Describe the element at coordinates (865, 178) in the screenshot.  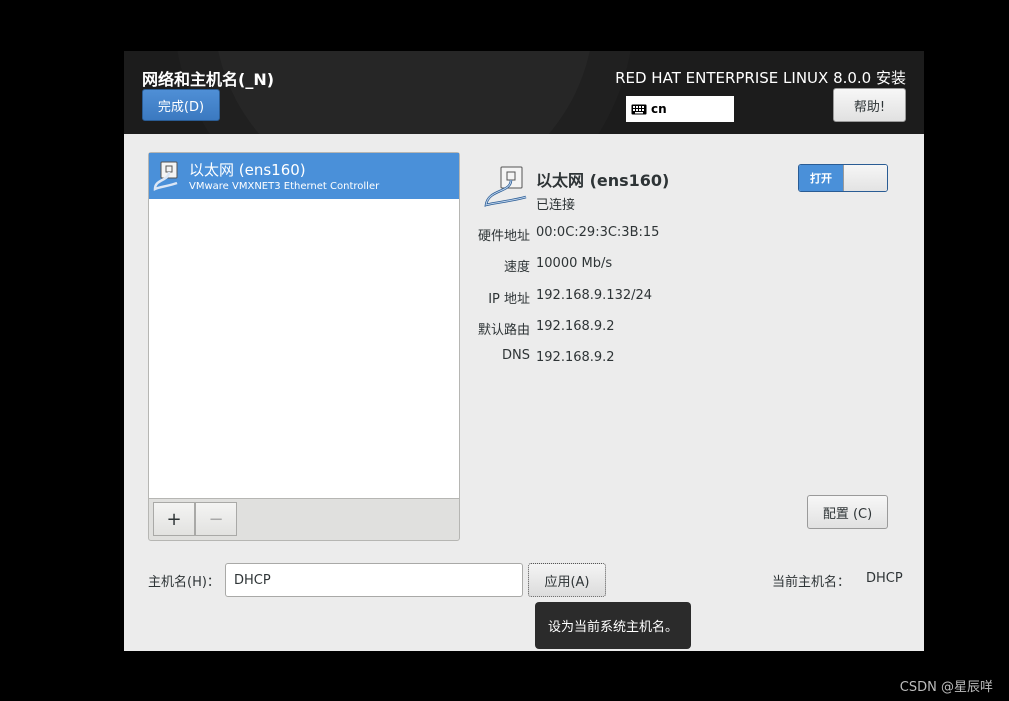
I see `toggle-knob` at that location.